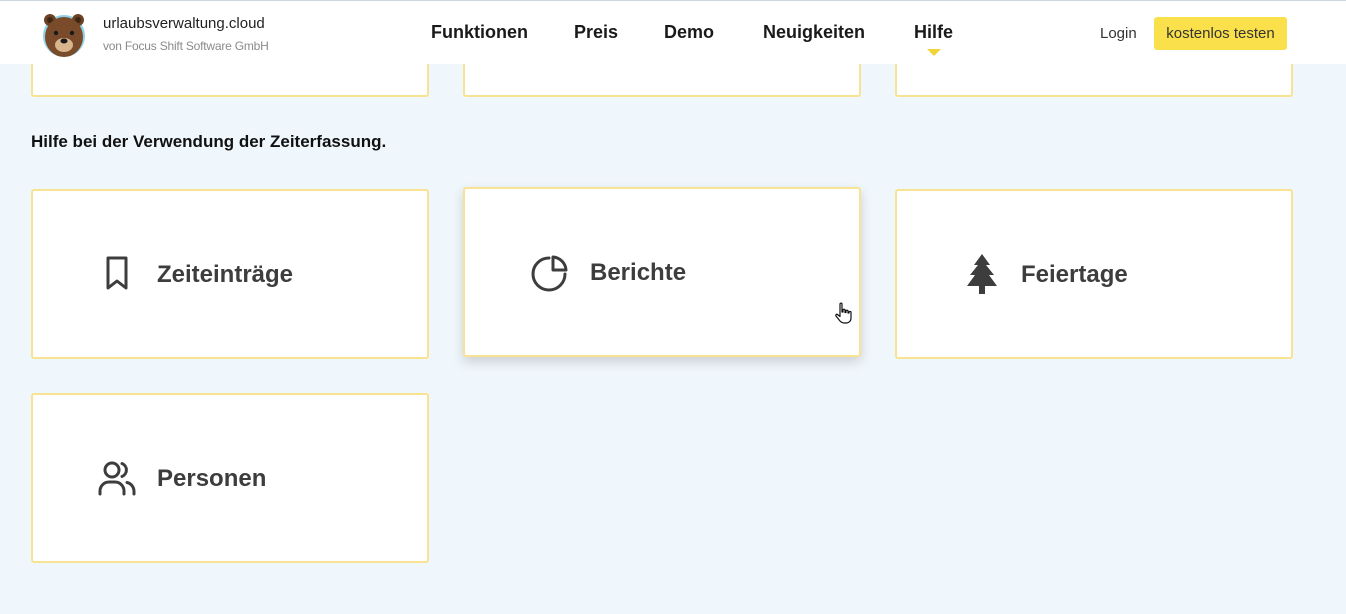 The image size is (1346, 614). Describe the element at coordinates (814, 32) in the screenshot. I see `nav-neuigkeiten: Neuigkeiten` at that location.